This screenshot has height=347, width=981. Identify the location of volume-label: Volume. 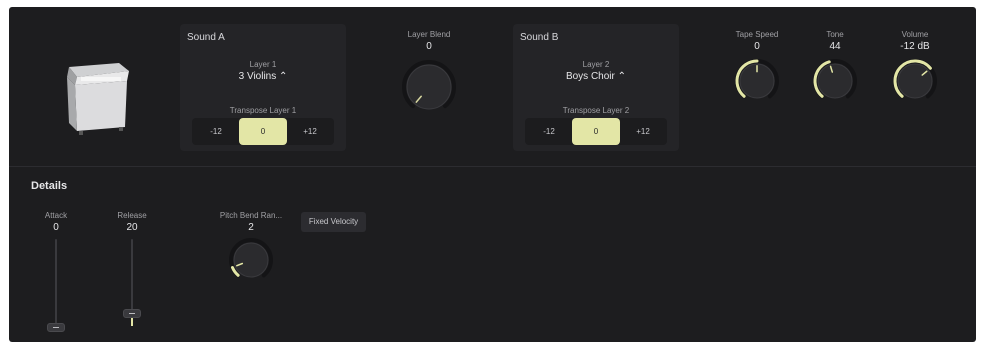
(915, 34).